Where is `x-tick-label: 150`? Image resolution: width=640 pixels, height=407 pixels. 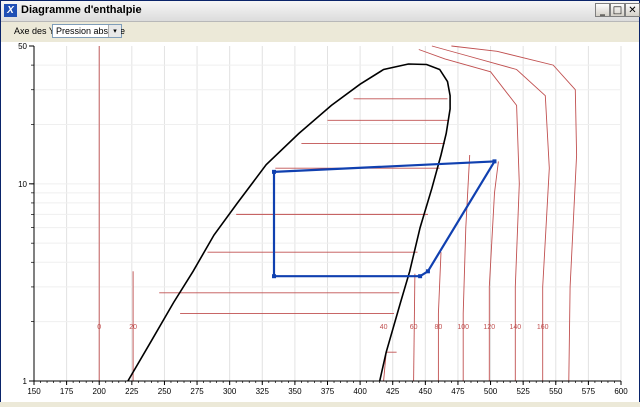
x-tick-label: 150 is located at coordinates (34, 391).